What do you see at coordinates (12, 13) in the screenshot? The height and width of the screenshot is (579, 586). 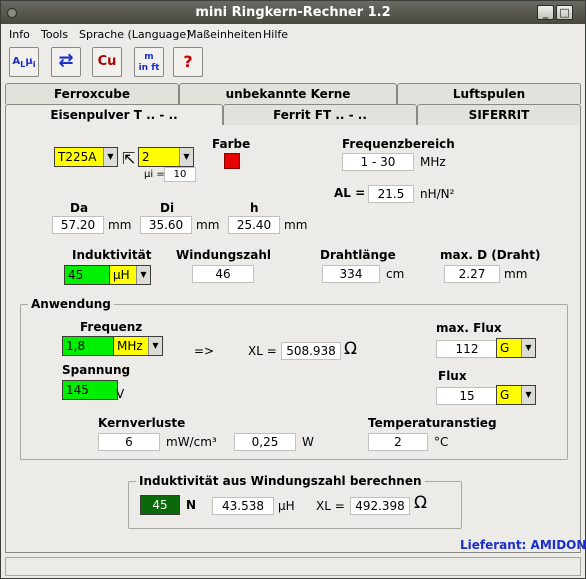 I see `window-menu-icon` at bounding box center [12, 13].